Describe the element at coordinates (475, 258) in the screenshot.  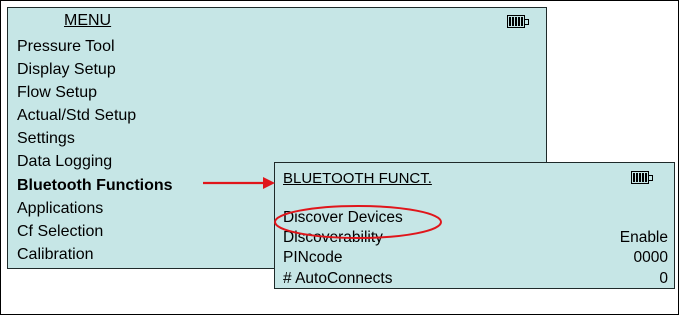
I see `bluetooth-item-pincode: PINcode 0000` at that location.